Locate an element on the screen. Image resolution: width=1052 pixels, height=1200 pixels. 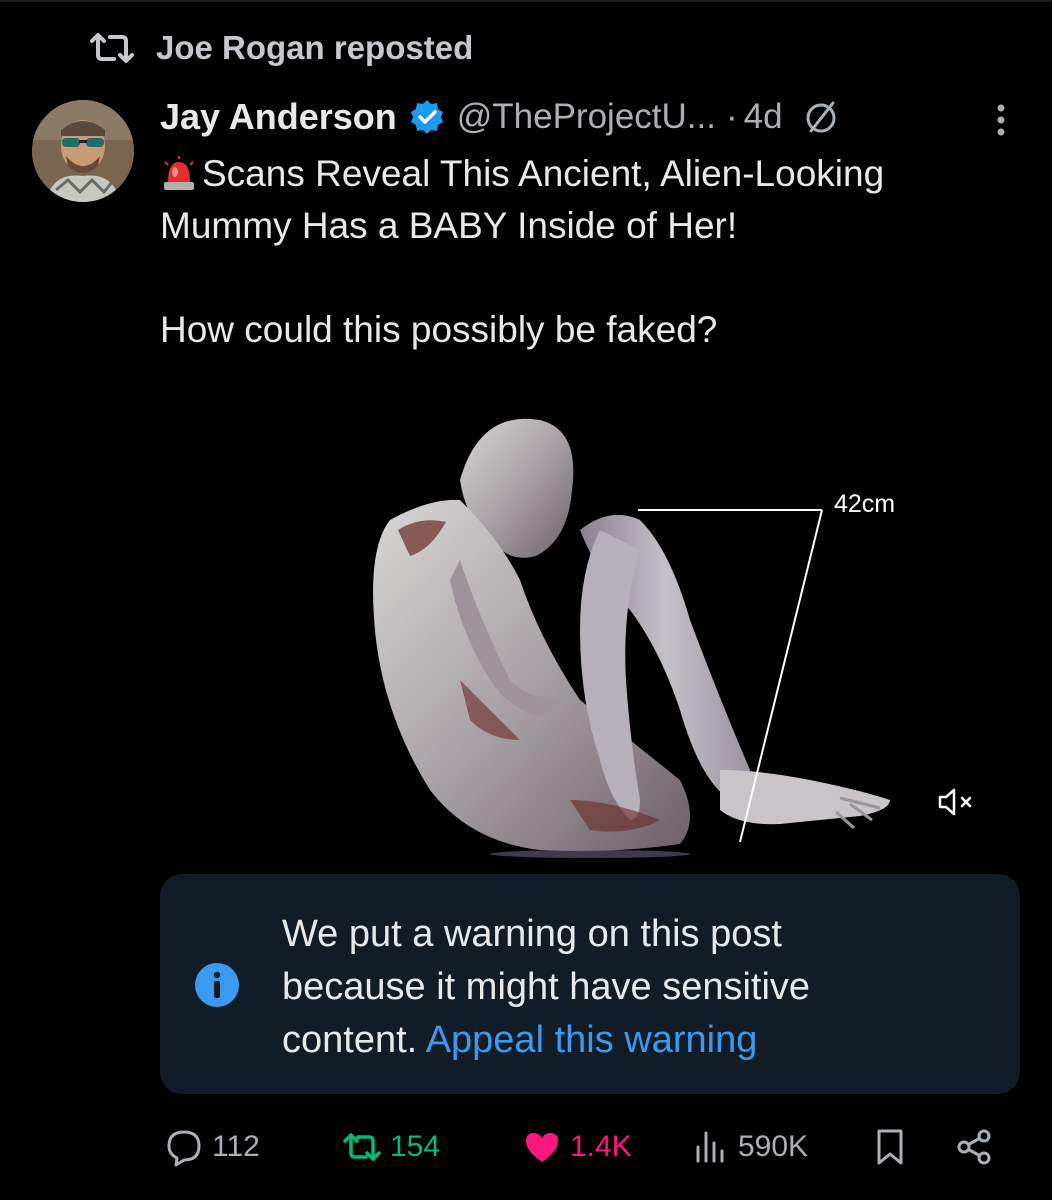
share-icon is located at coordinates (974, 1147).